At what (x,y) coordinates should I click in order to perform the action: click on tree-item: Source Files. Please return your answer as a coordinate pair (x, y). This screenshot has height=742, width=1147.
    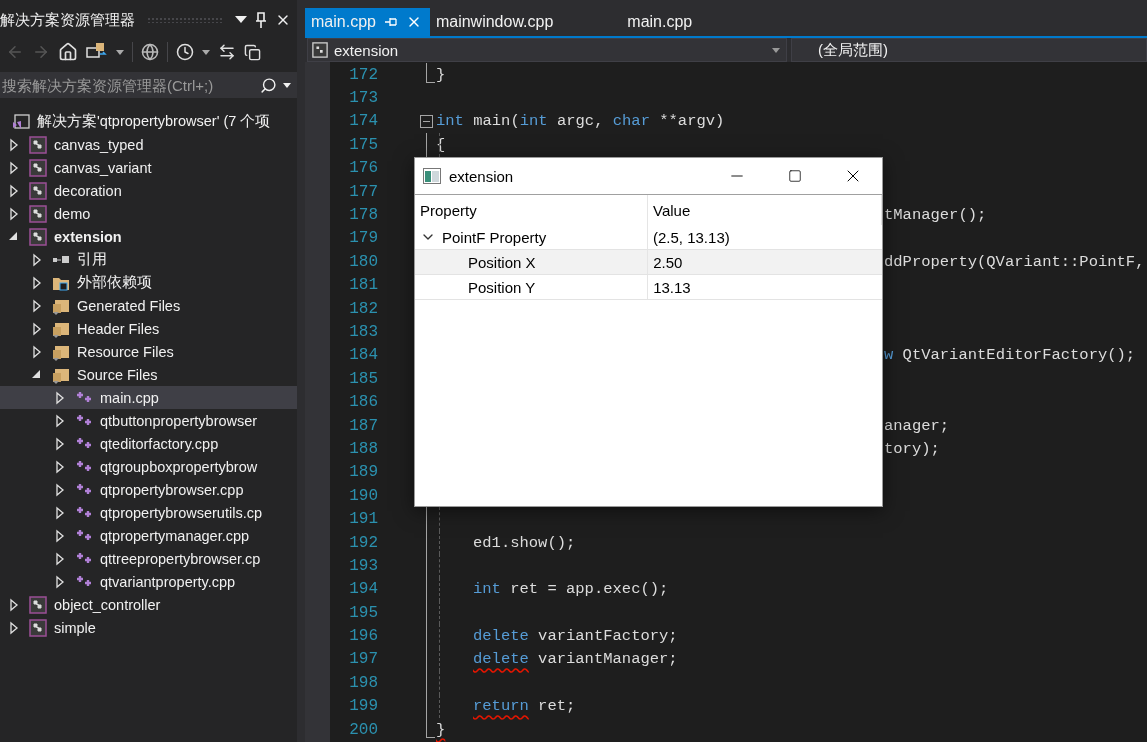
    Looking at the image, I should click on (148, 374).